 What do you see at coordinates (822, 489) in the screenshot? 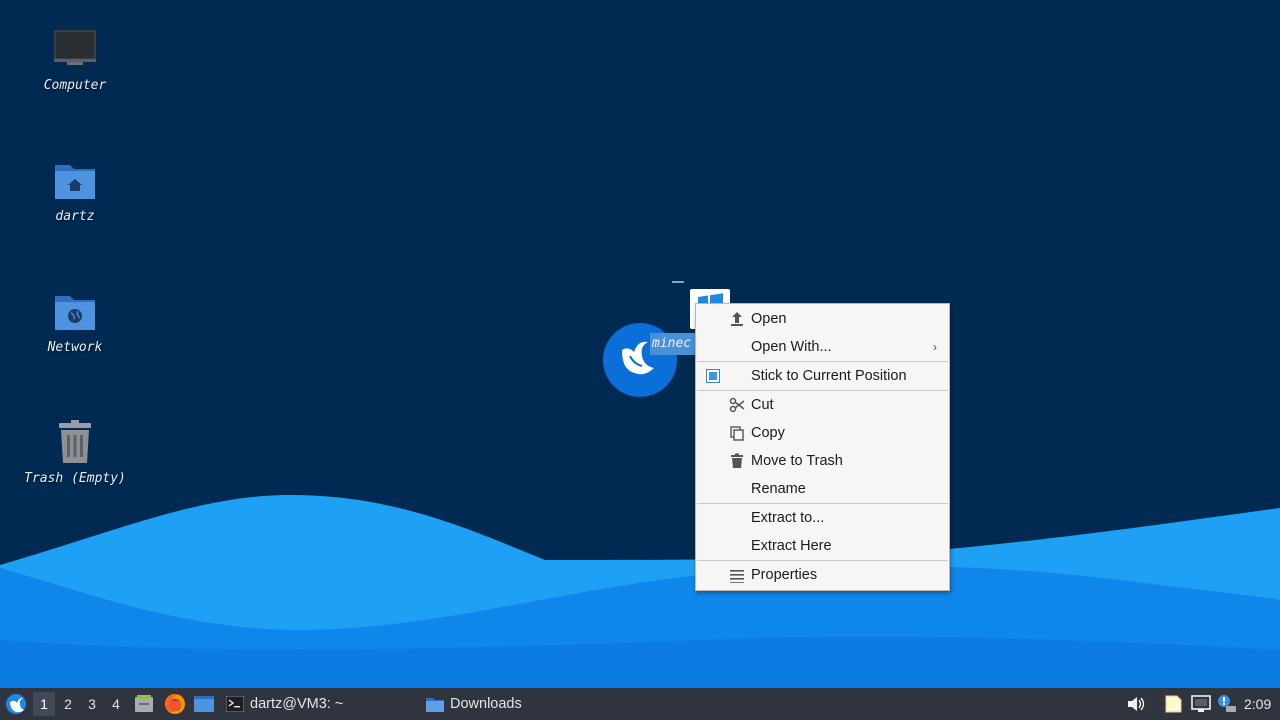
I see `menu-item-rename: Rename` at bounding box center [822, 489].